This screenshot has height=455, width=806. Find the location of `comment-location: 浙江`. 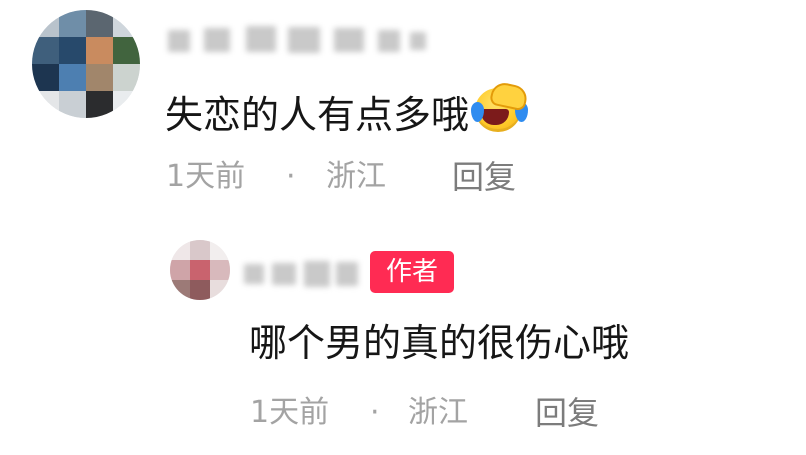

comment-location: 浙江 is located at coordinates (356, 176).